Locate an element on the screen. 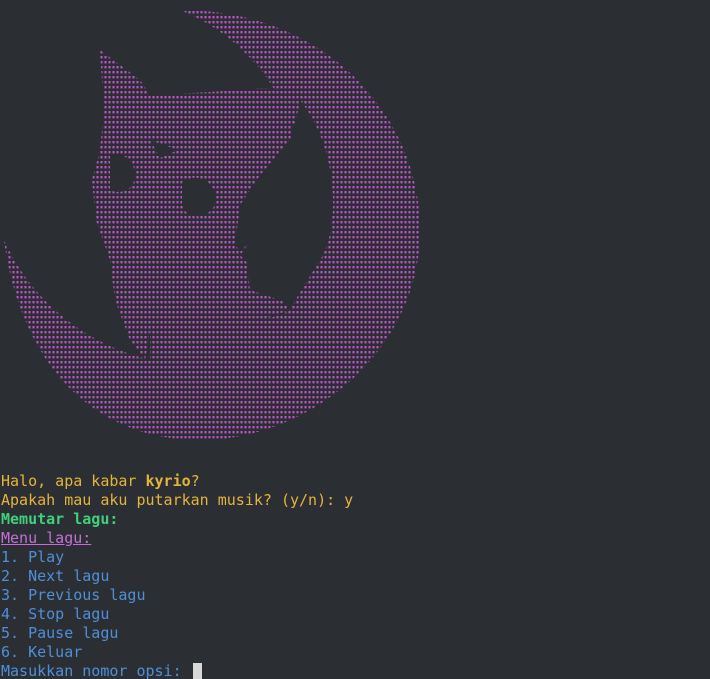 The image size is (710, 679). user-name: kyrio is located at coordinates (168, 481).